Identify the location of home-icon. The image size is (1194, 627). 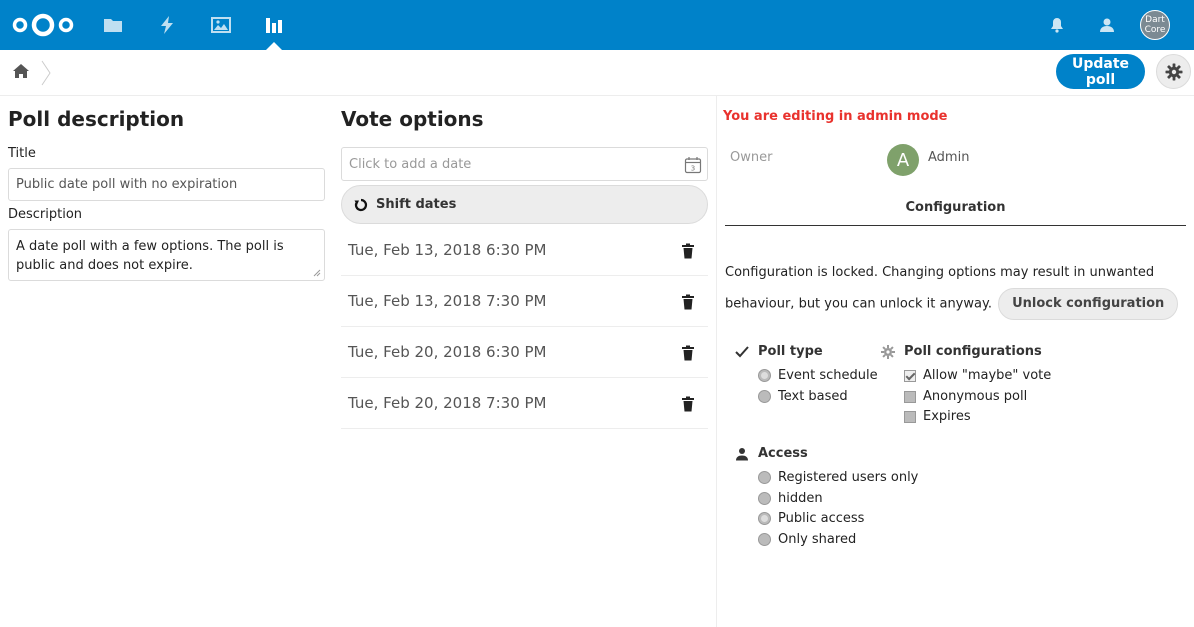
(22, 73).